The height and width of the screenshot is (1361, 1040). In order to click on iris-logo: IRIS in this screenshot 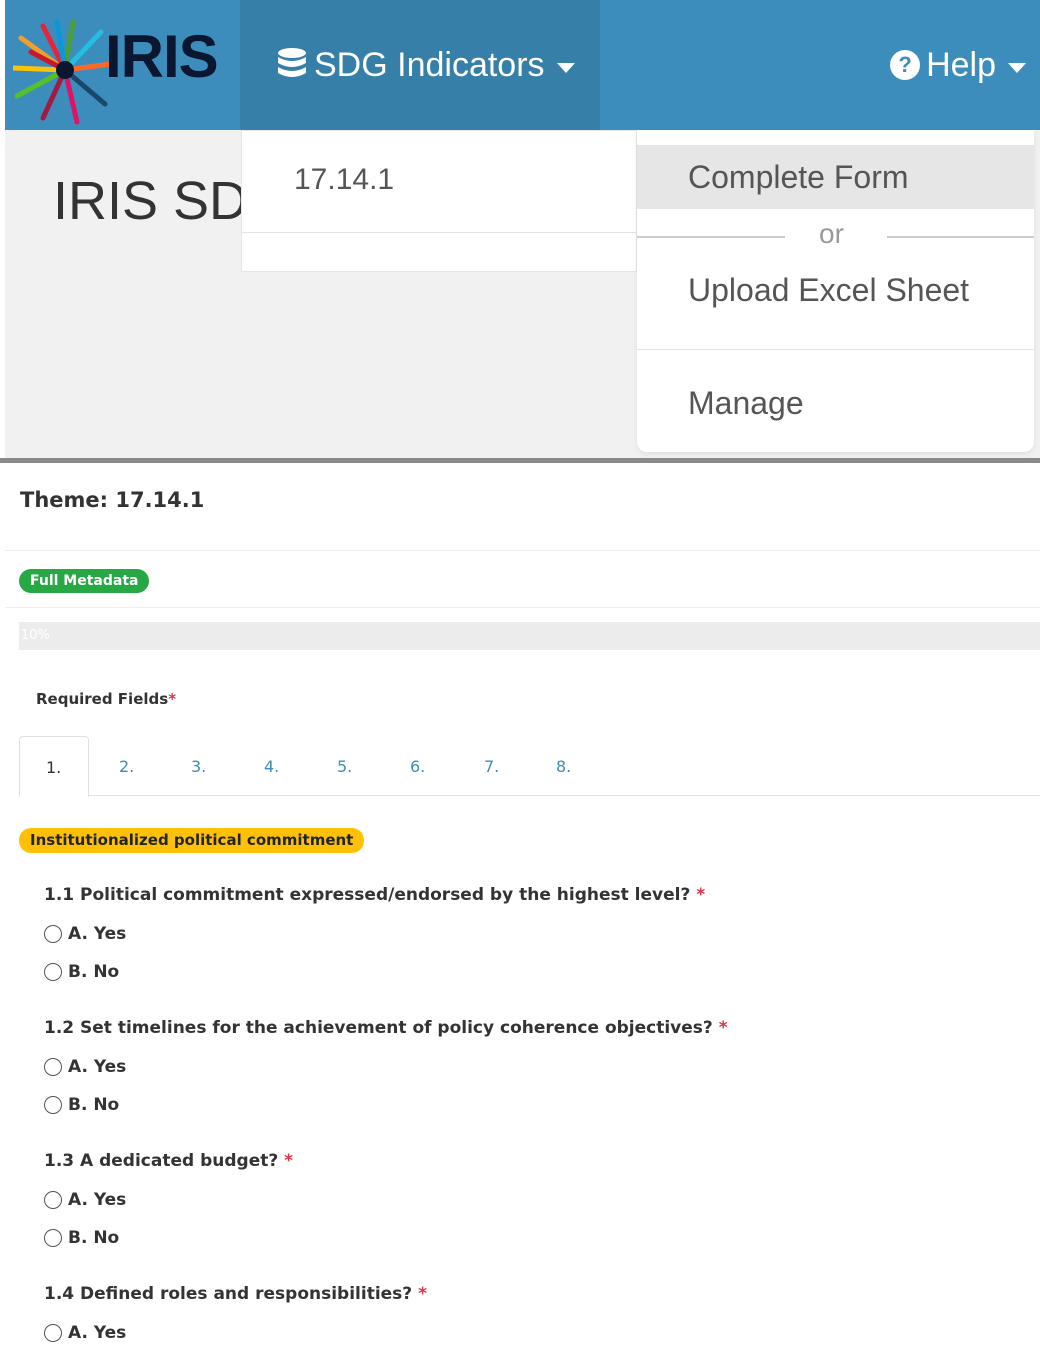, I will do `click(114, 73)`.